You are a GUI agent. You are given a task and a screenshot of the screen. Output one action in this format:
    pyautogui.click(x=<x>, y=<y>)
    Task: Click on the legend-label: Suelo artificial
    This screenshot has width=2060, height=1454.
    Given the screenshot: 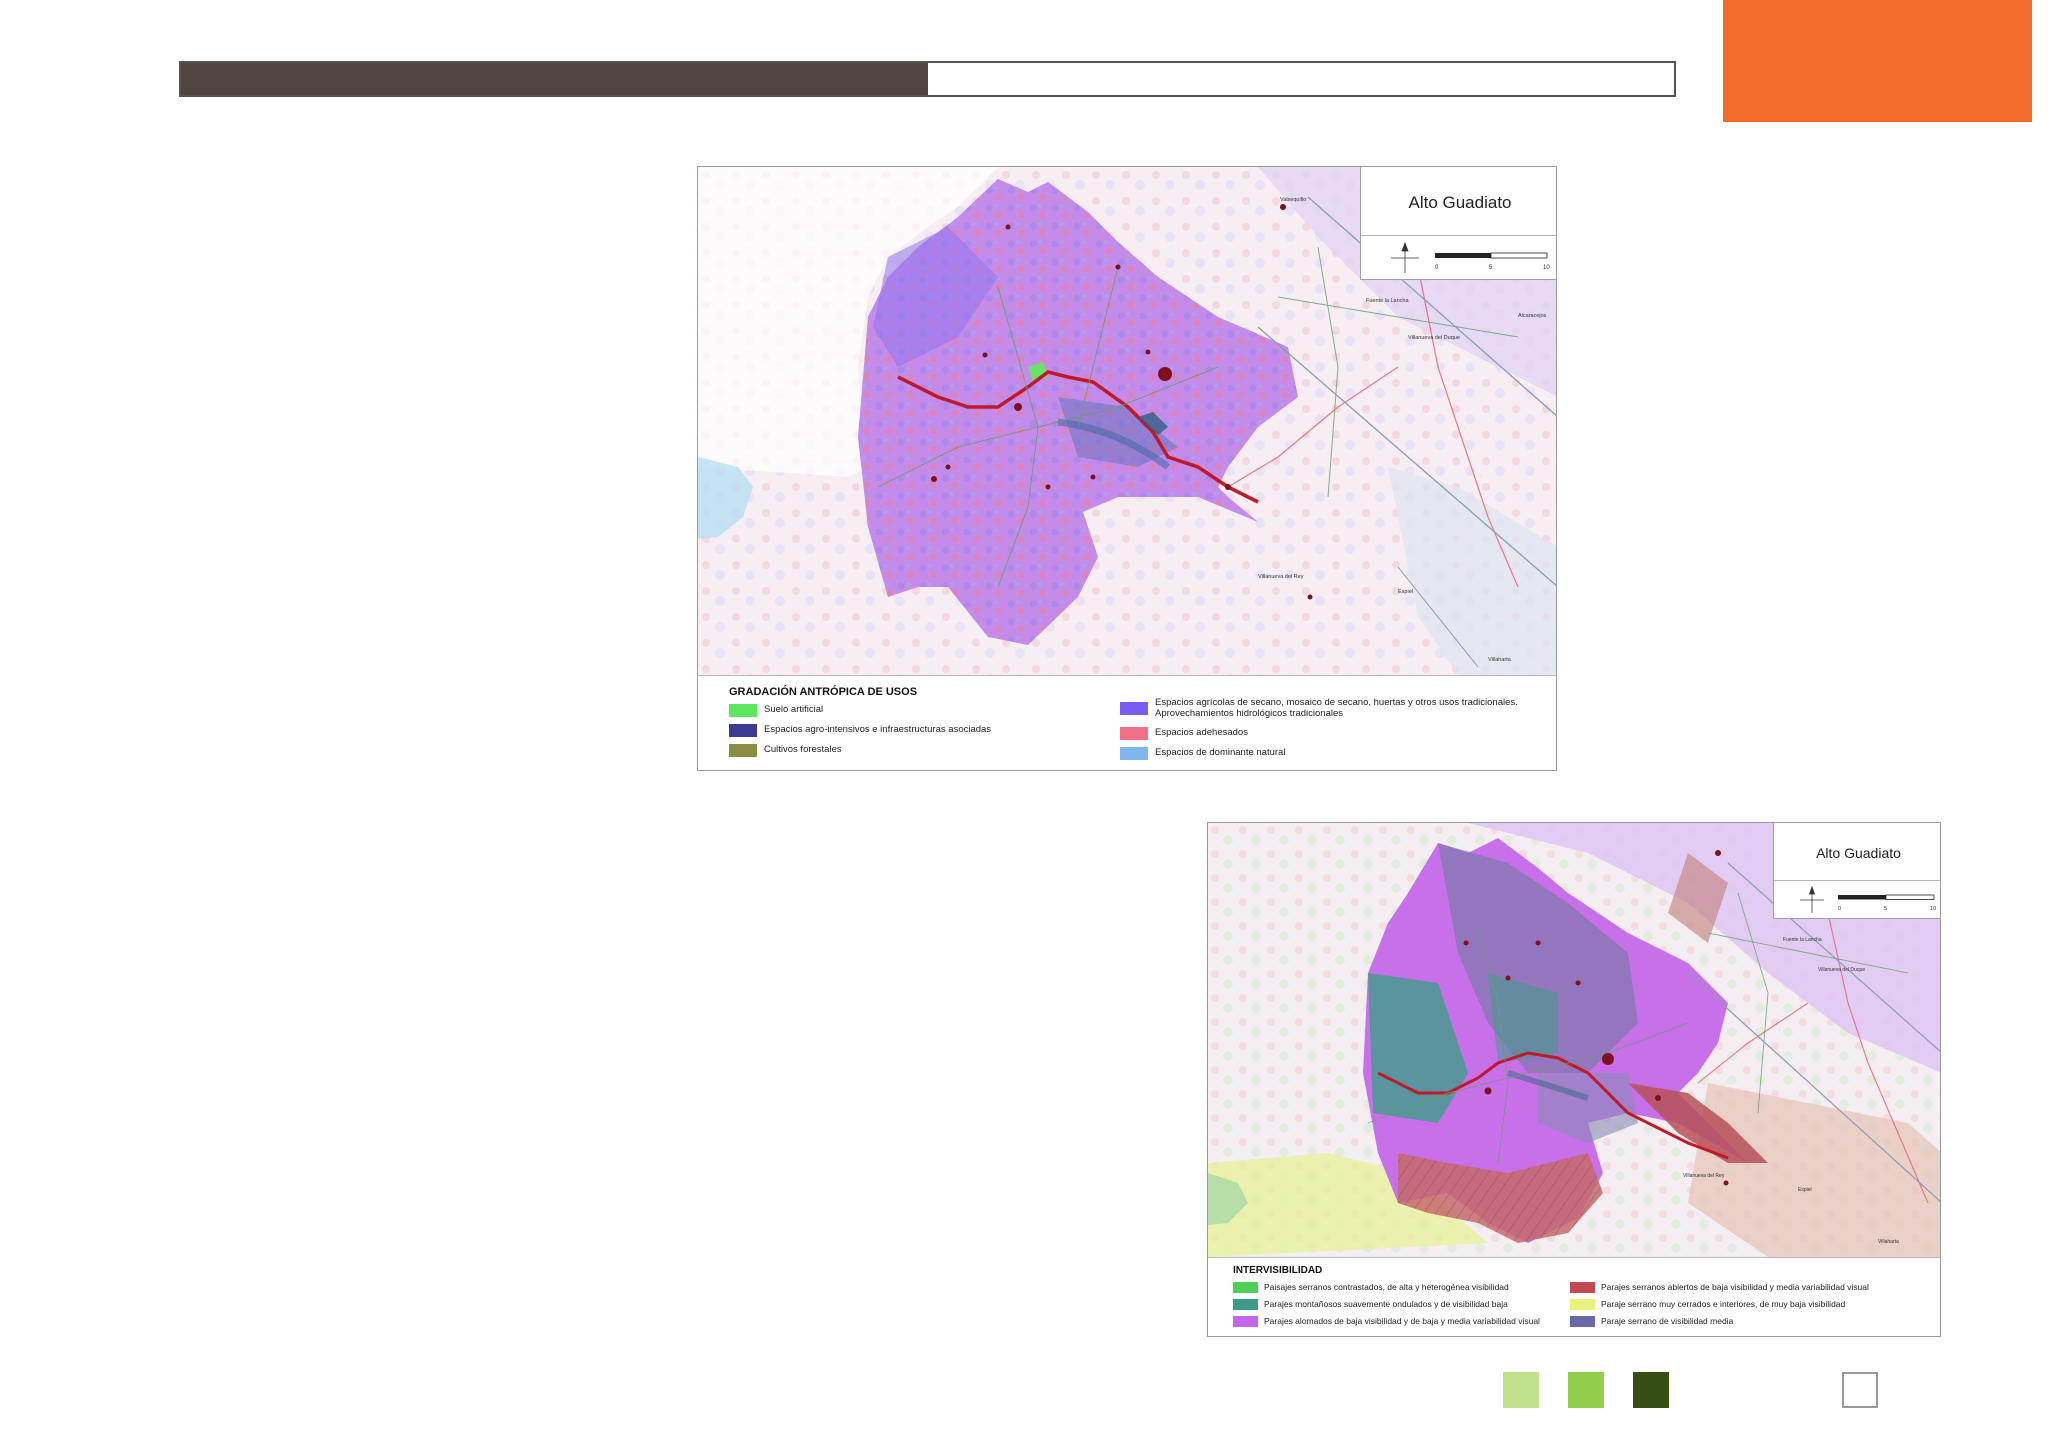 What is the action you would take?
    pyautogui.click(x=794, y=710)
    